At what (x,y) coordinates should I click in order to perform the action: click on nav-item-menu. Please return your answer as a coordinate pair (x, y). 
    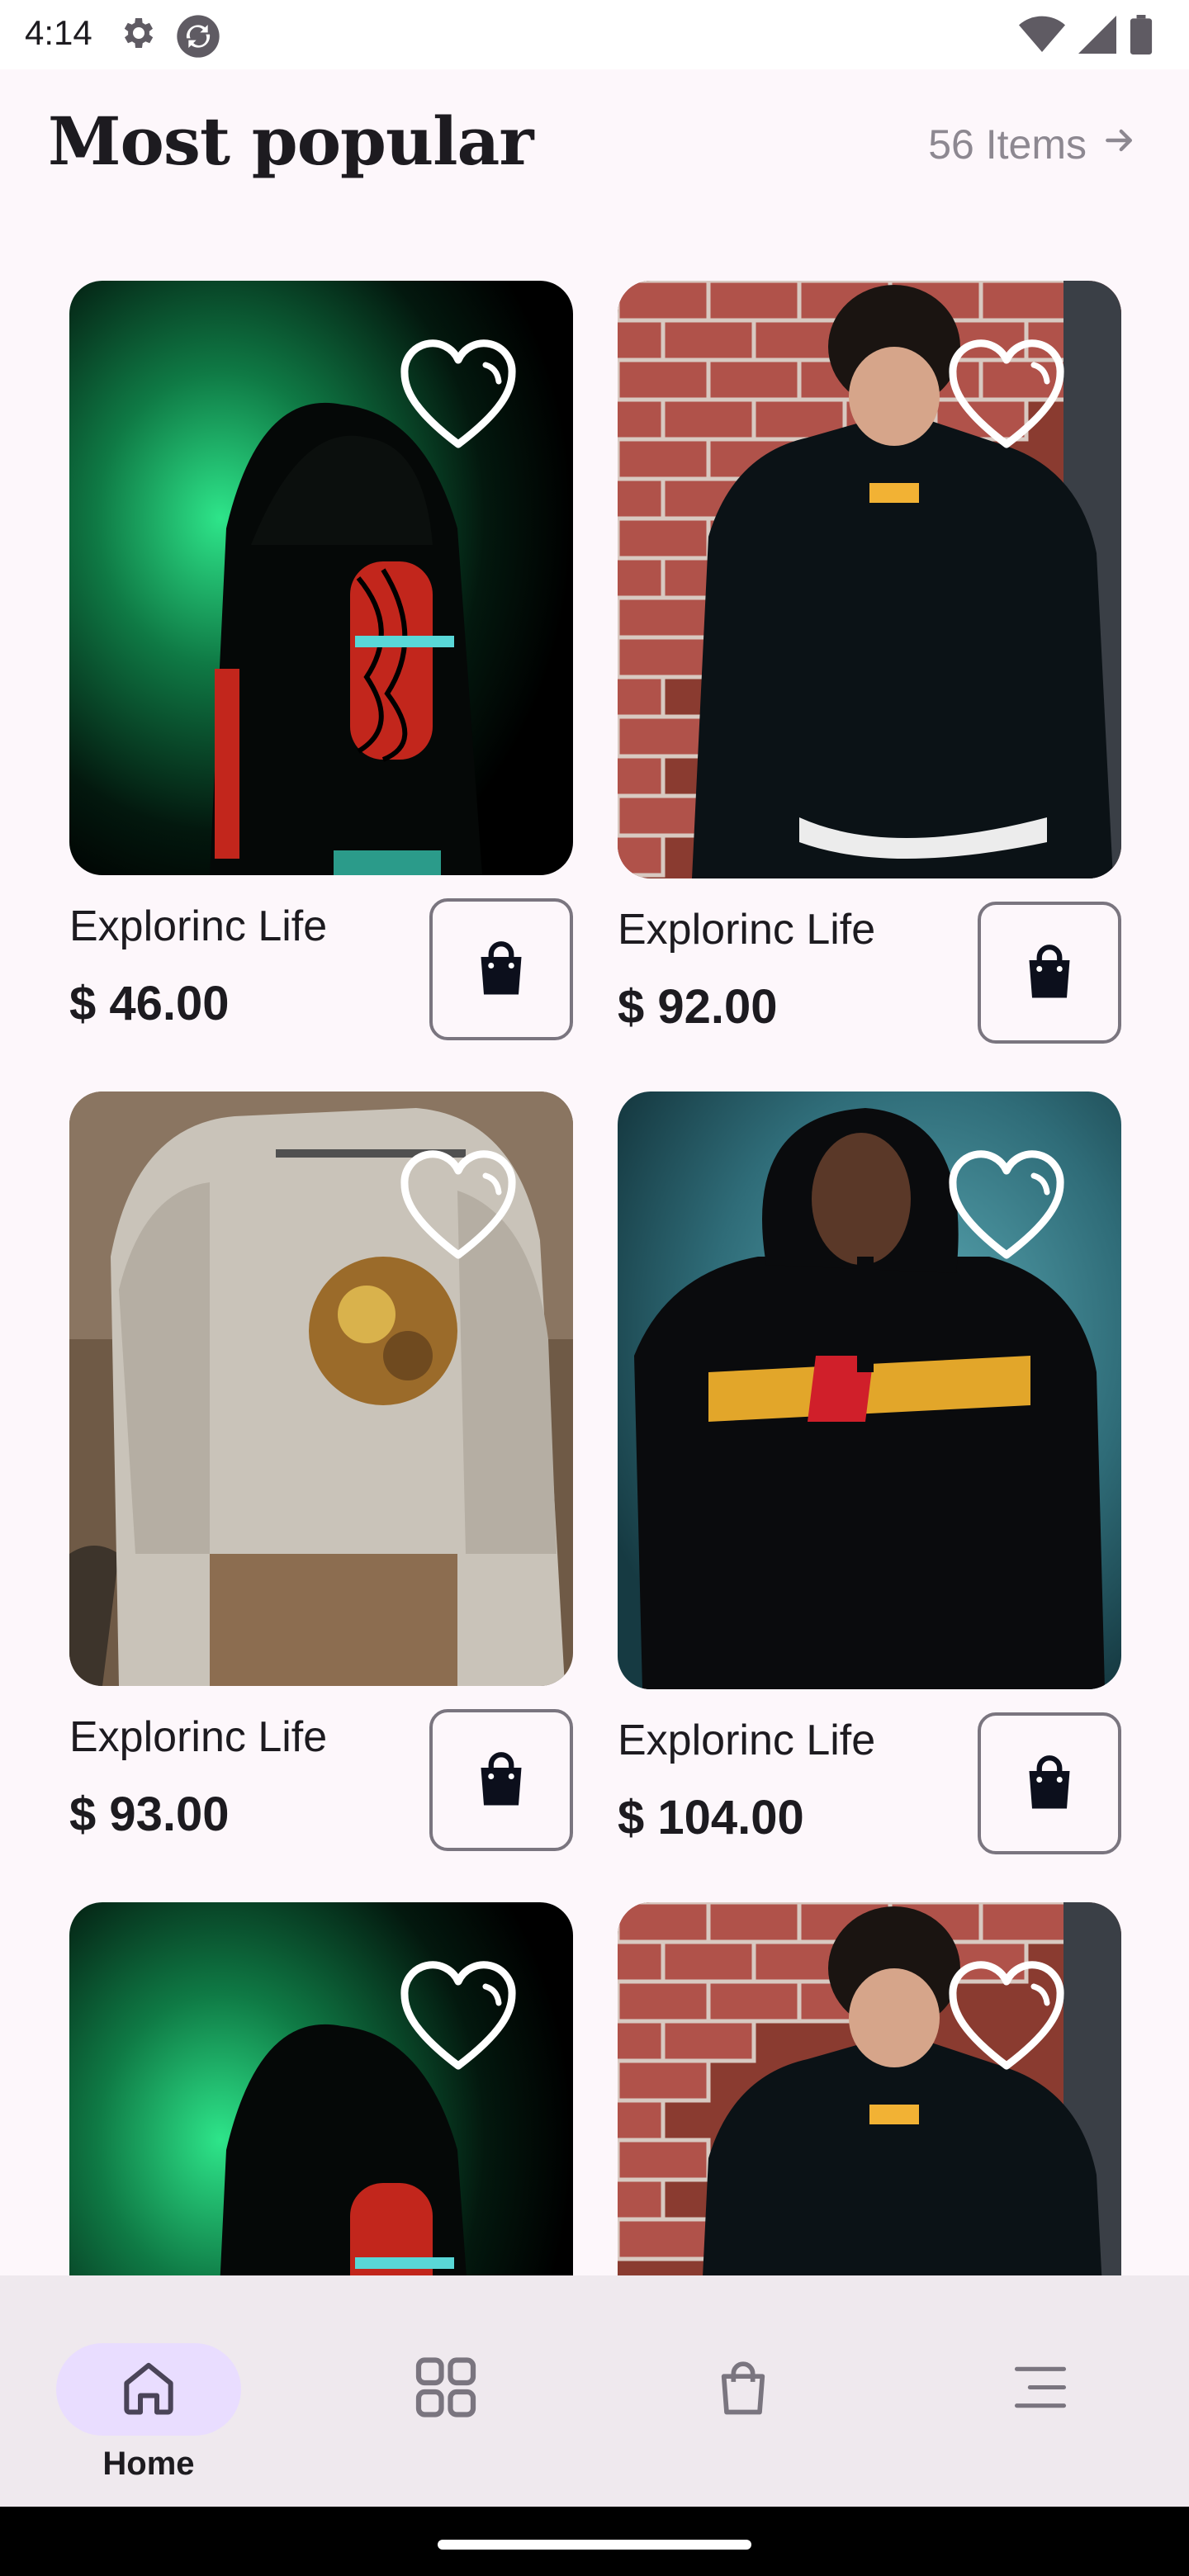
    Looking at the image, I should click on (1040, 2391).